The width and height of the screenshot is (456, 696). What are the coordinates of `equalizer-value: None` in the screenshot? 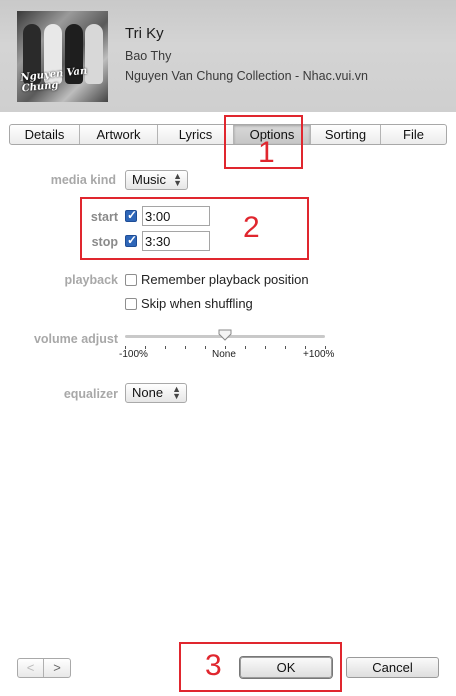 It's located at (148, 392).